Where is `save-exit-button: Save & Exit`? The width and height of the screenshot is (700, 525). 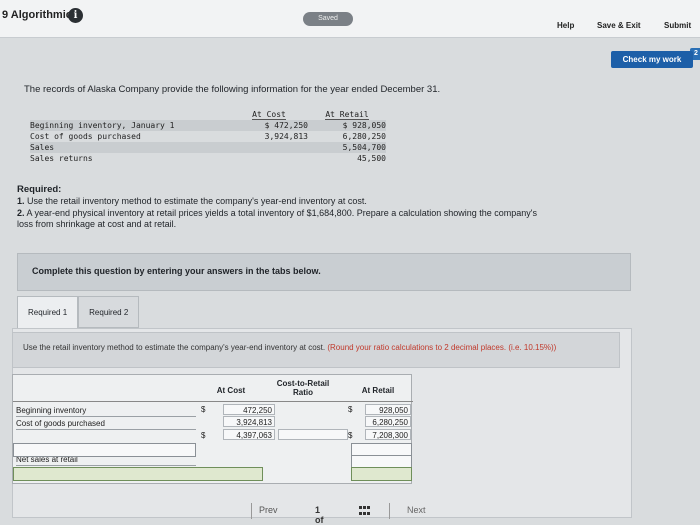
save-exit-button: Save & Exit is located at coordinates (619, 25).